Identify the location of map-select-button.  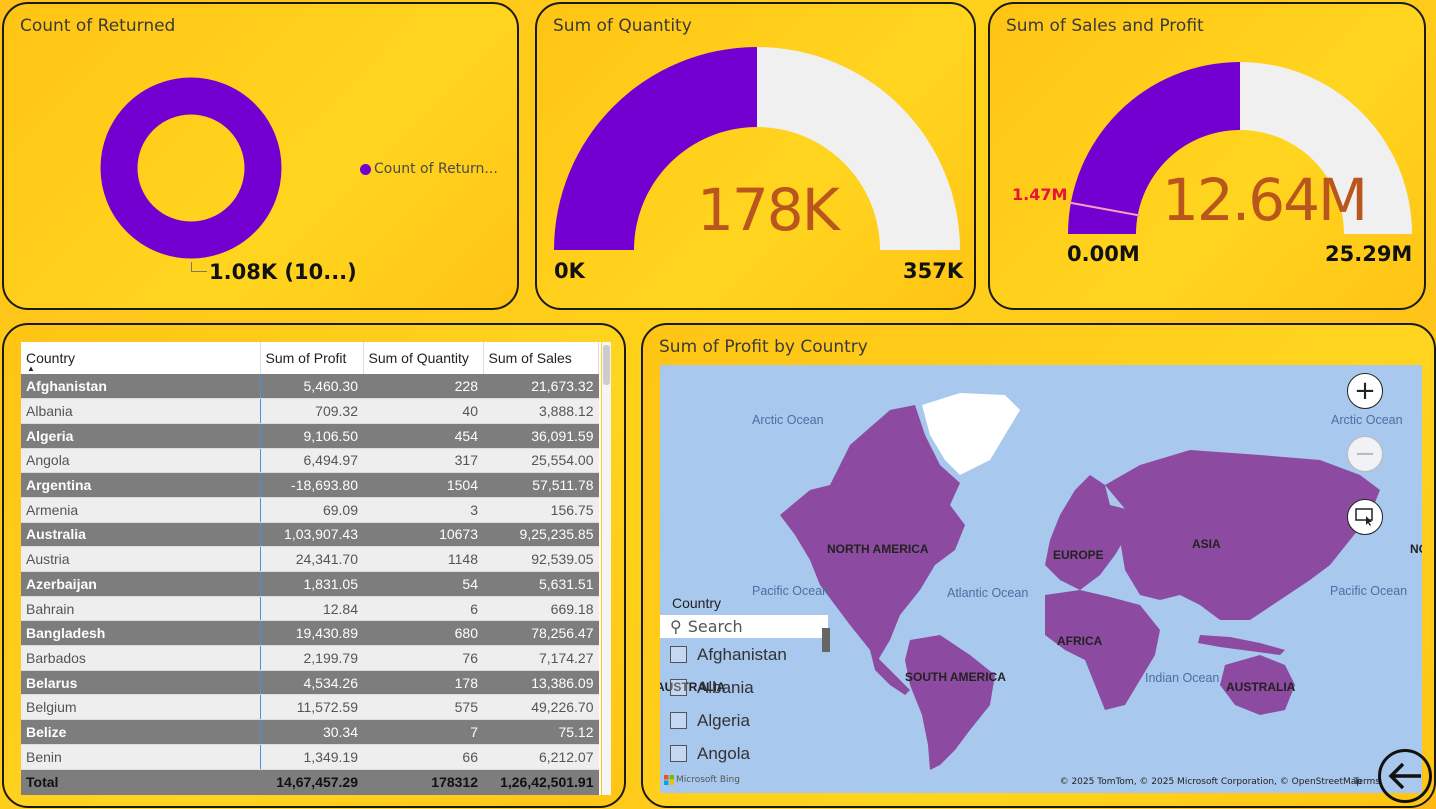
(1365, 517).